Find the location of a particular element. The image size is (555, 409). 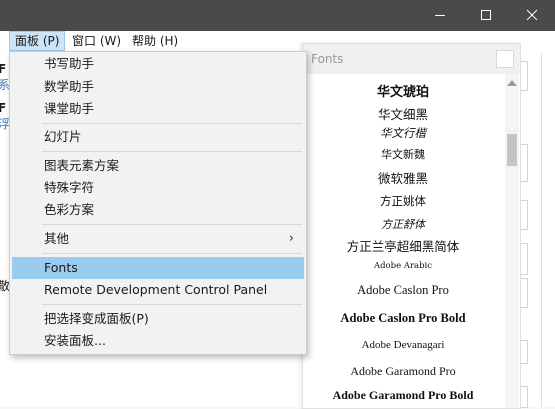

font-item: Adobe Caslon Pro Bold is located at coordinates (403, 318).